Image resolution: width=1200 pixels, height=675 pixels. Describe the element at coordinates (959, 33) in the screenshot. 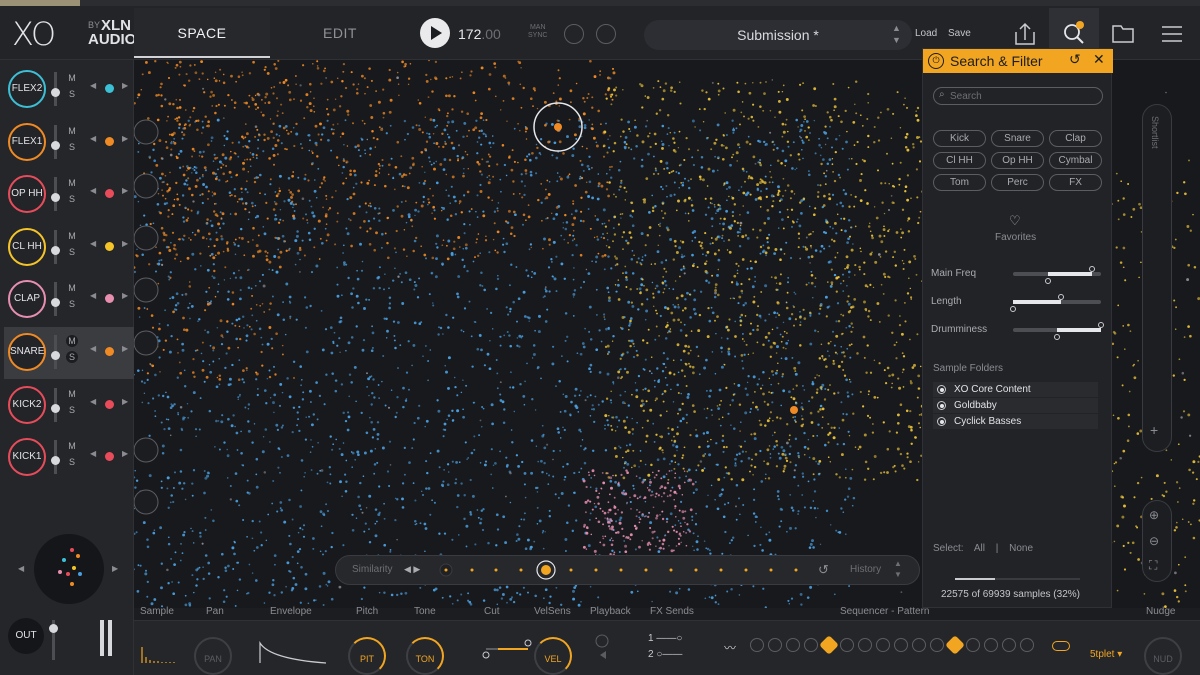

I see `save-button: Save` at that location.